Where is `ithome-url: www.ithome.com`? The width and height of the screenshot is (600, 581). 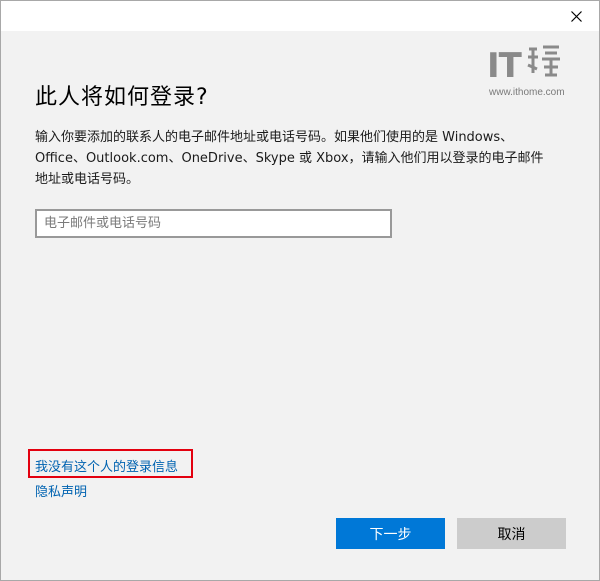
ithome-url: www.ithome.com is located at coordinates (527, 92).